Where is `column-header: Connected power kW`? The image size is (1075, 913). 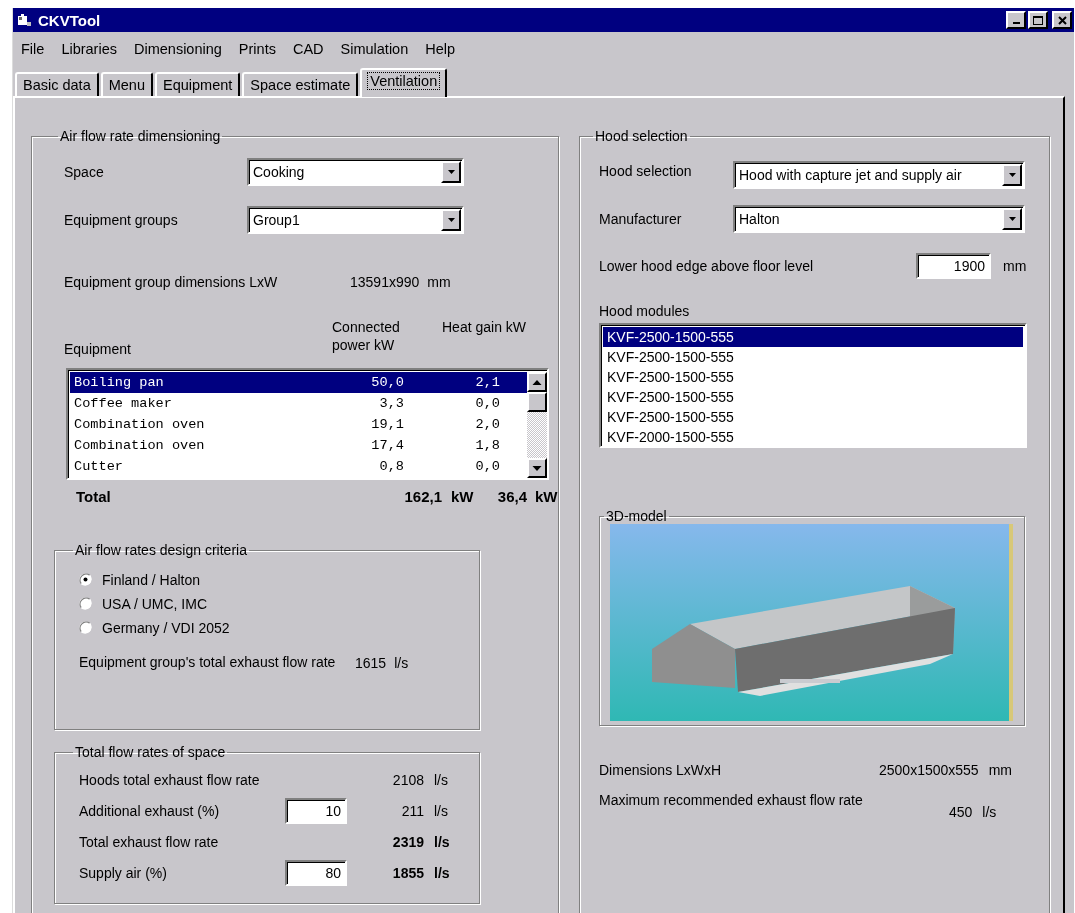 column-header: Connected power kW is located at coordinates (366, 336).